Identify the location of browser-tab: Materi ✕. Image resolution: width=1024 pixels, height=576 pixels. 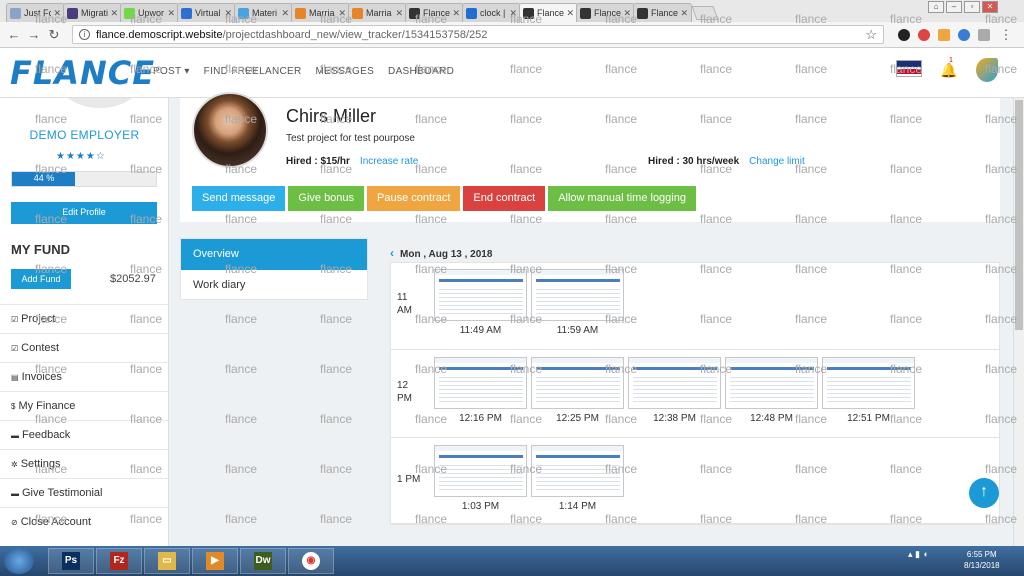
(263, 12).